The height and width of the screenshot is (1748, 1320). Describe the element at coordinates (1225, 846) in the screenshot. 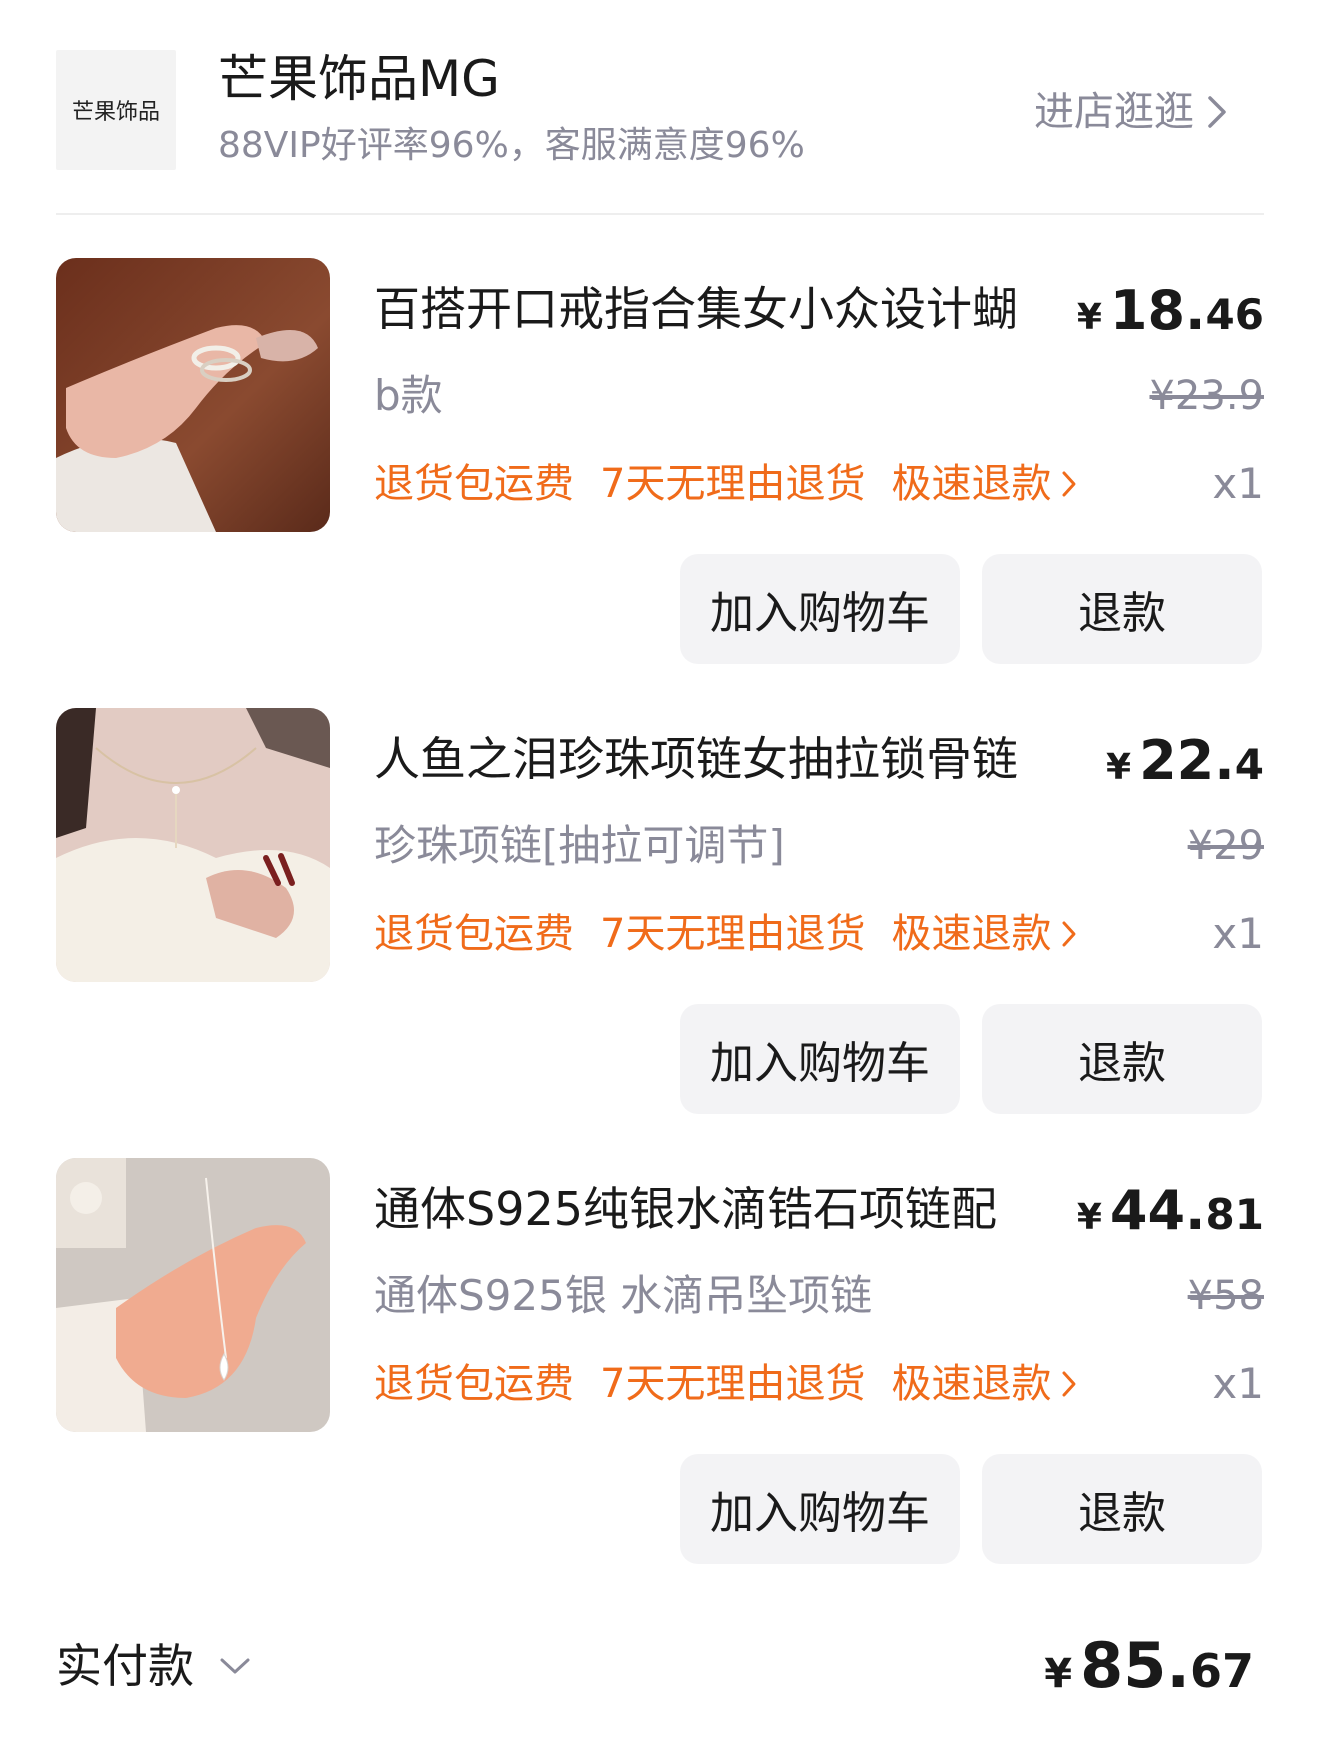

I see `original-price: ¥29` at that location.